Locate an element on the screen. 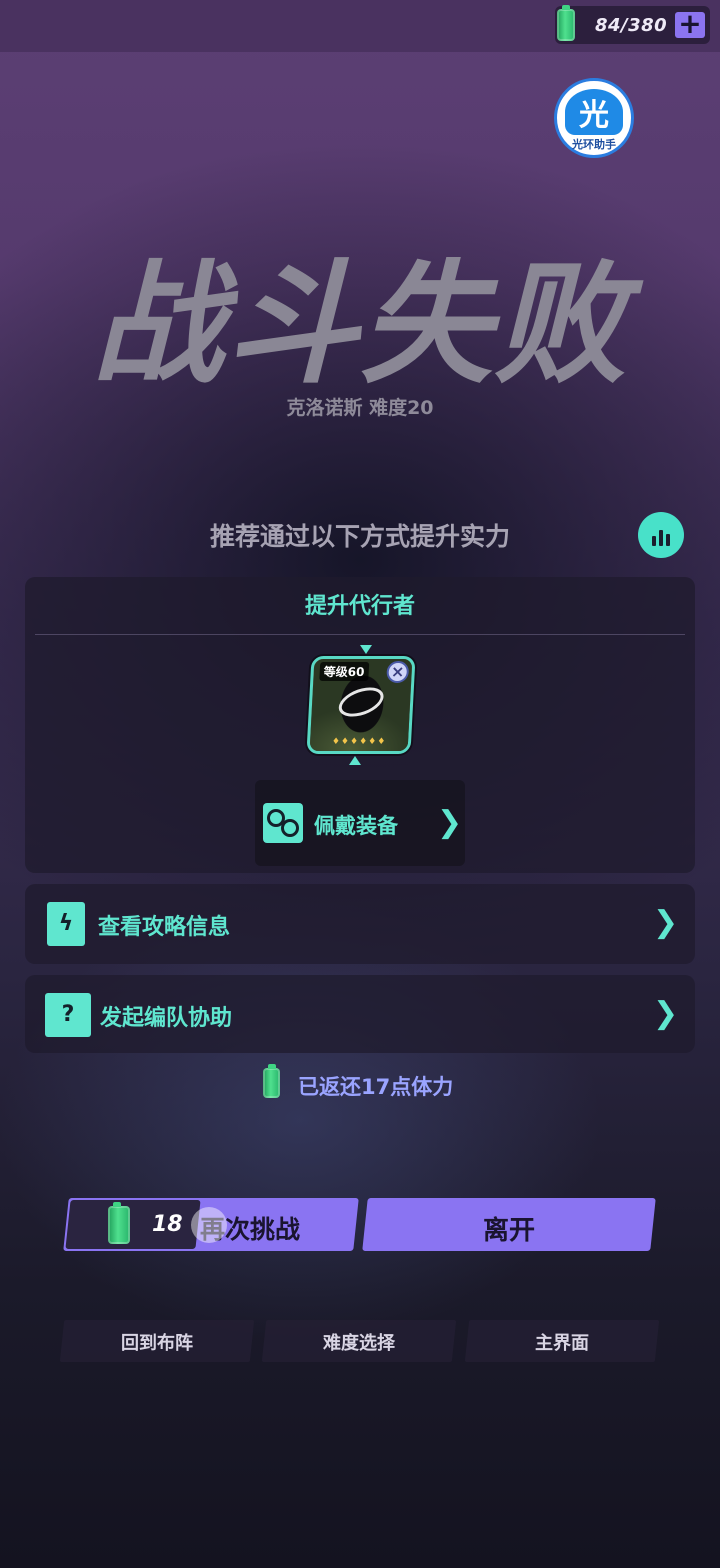 This screenshot has width=720, height=1568. assistant-label: 光环助手 is located at coordinates (594, 144).